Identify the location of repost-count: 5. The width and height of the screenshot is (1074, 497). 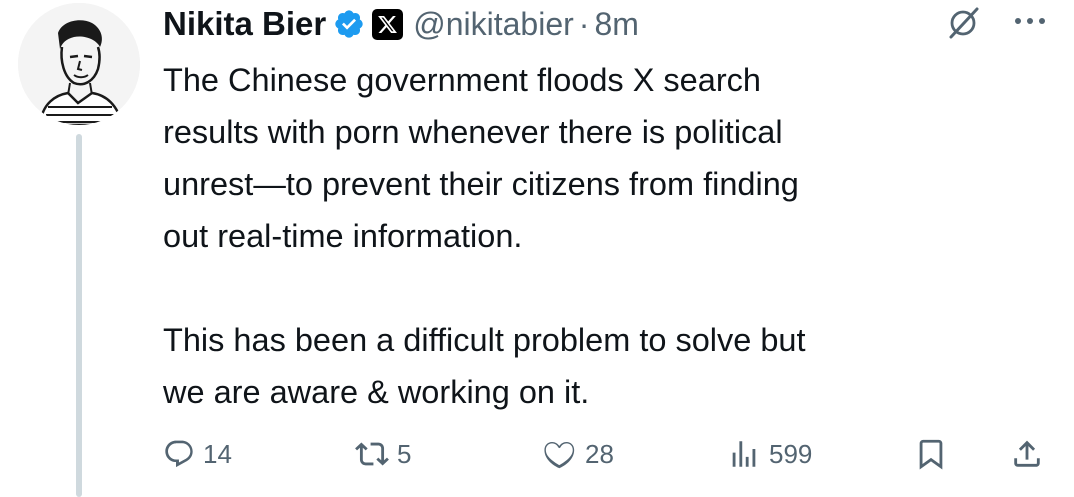
(404, 453).